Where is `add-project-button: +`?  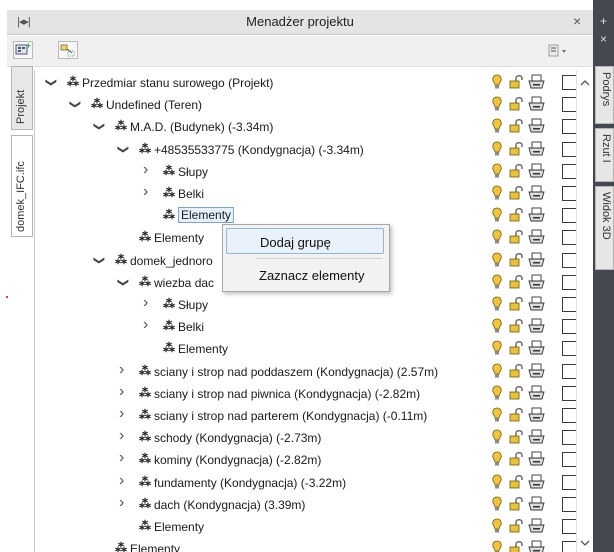 add-project-button: + is located at coordinates (23, 50).